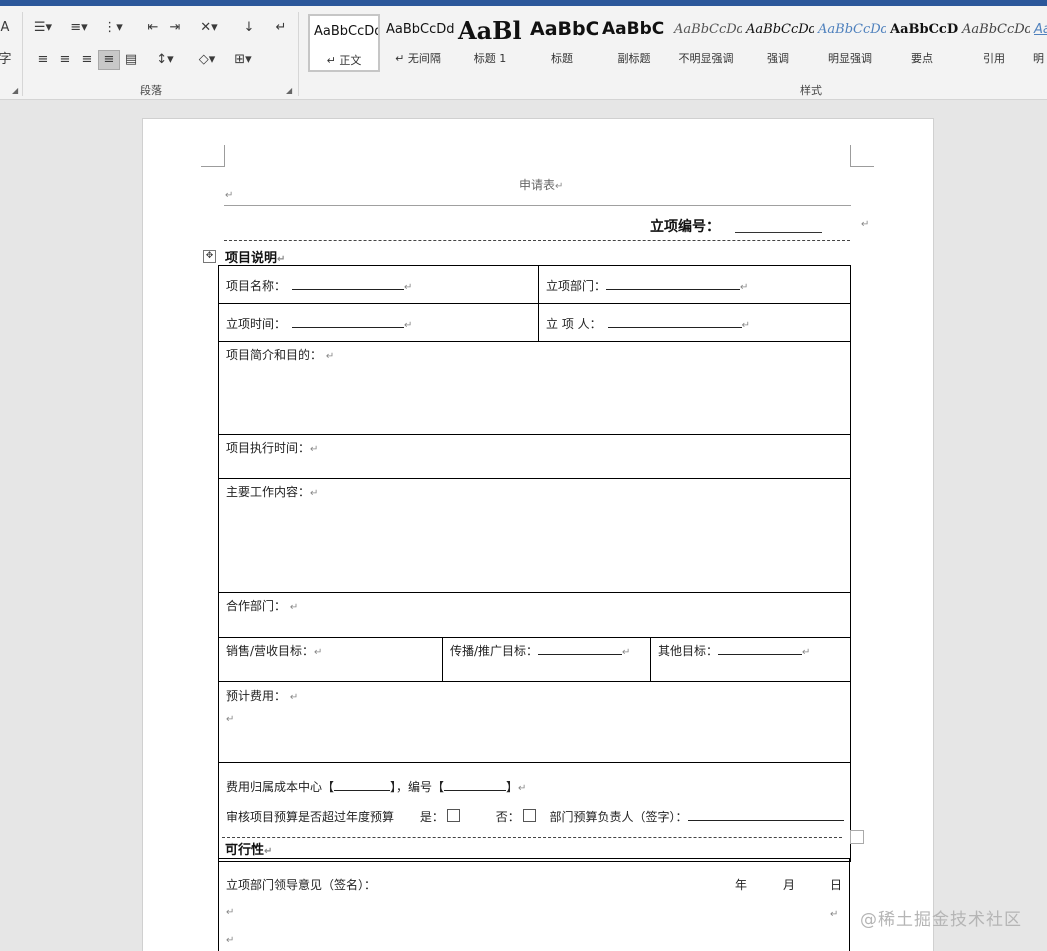 Image resolution: width=1047 pixels, height=951 pixels. I want to click on watermark: @稀土掘金技术社区, so click(941, 920).